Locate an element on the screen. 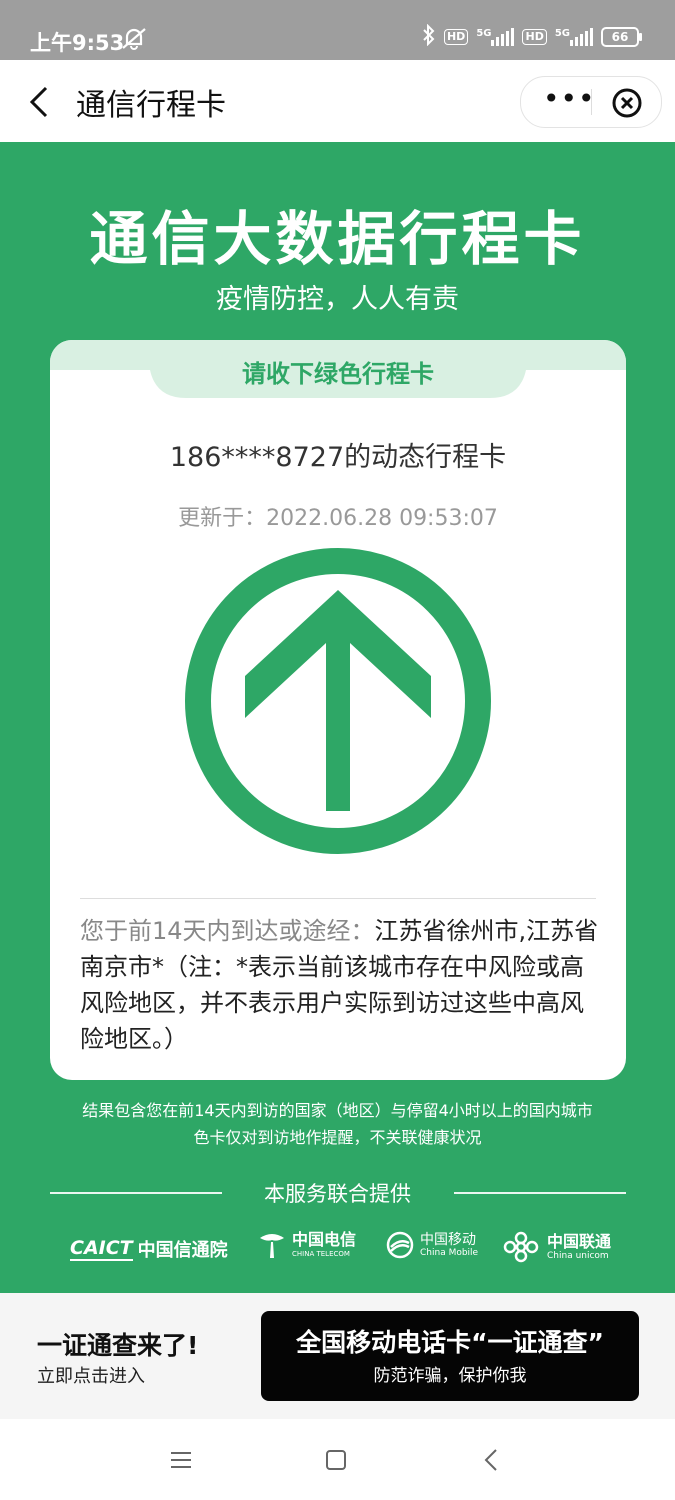  network-type-1: 5G is located at coordinates (484, 33).